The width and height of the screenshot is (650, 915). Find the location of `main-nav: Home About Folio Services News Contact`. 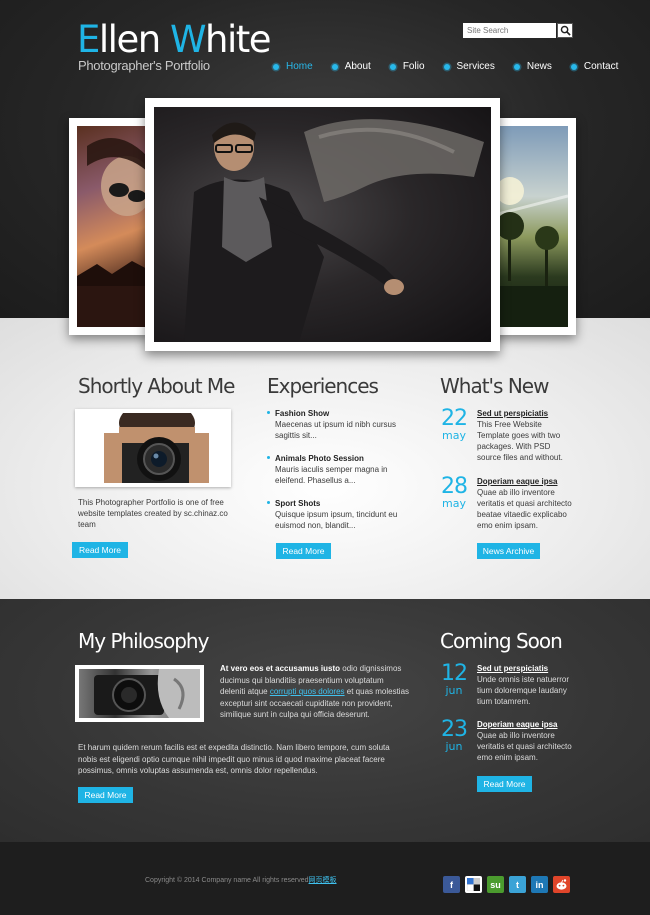

main-nav: Home About Folio Services News Contact is located at coordinates (445, 66).